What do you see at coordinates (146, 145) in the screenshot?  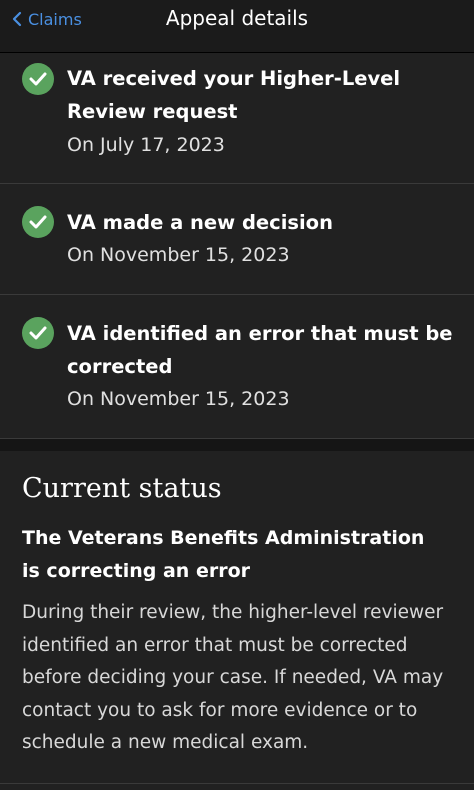 I see `event-date: On July 17, 2023` at bounding box center [146, 145].